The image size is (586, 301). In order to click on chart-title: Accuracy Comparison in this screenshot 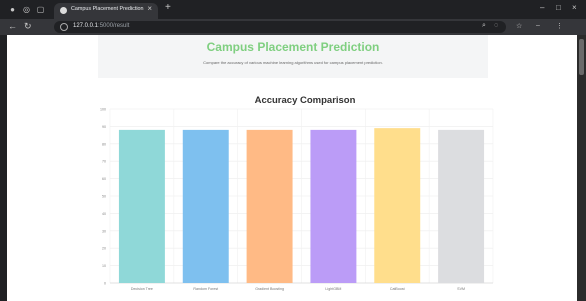, I will do `click(305, 100)`.